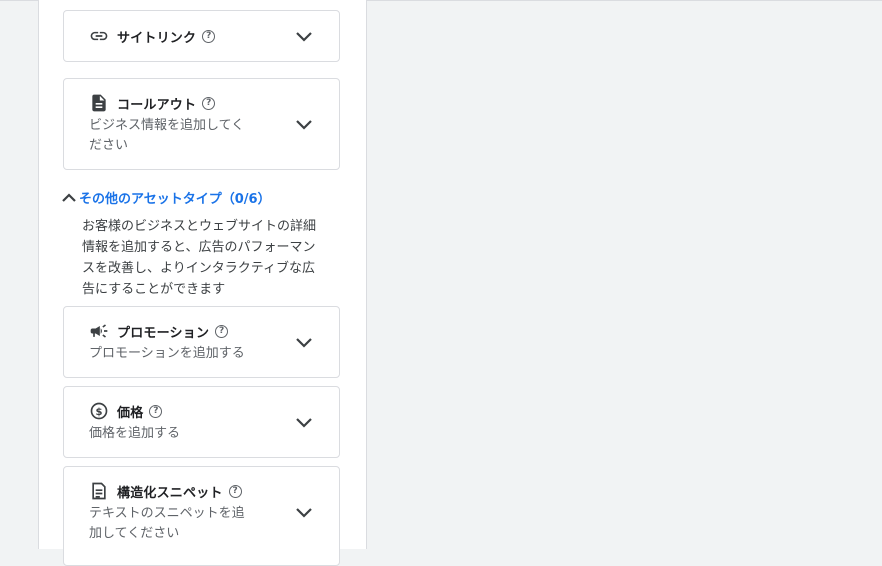 The width and height of the screenshot is (882, 566). I want to click on sitelink-title: サイトリンク, so click(157, 38).